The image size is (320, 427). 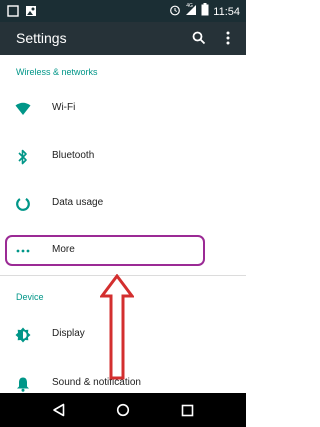 I want to click on image-icon, so click(x=31, y=13).